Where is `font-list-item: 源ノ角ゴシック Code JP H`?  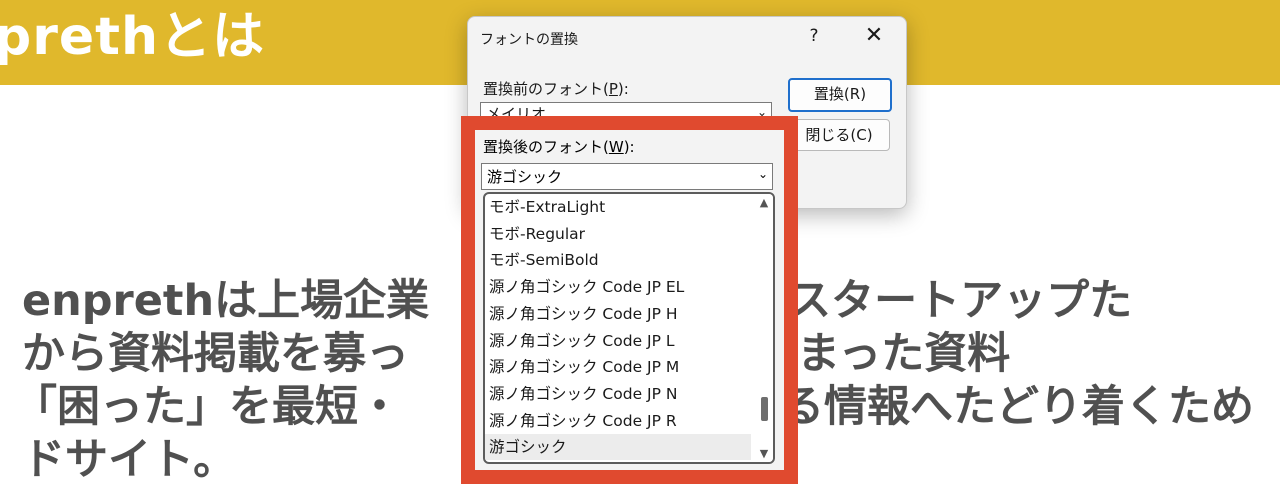
font-list-item: 源ノ角ゴシック Code JP H is located at coordinates (620, 314).